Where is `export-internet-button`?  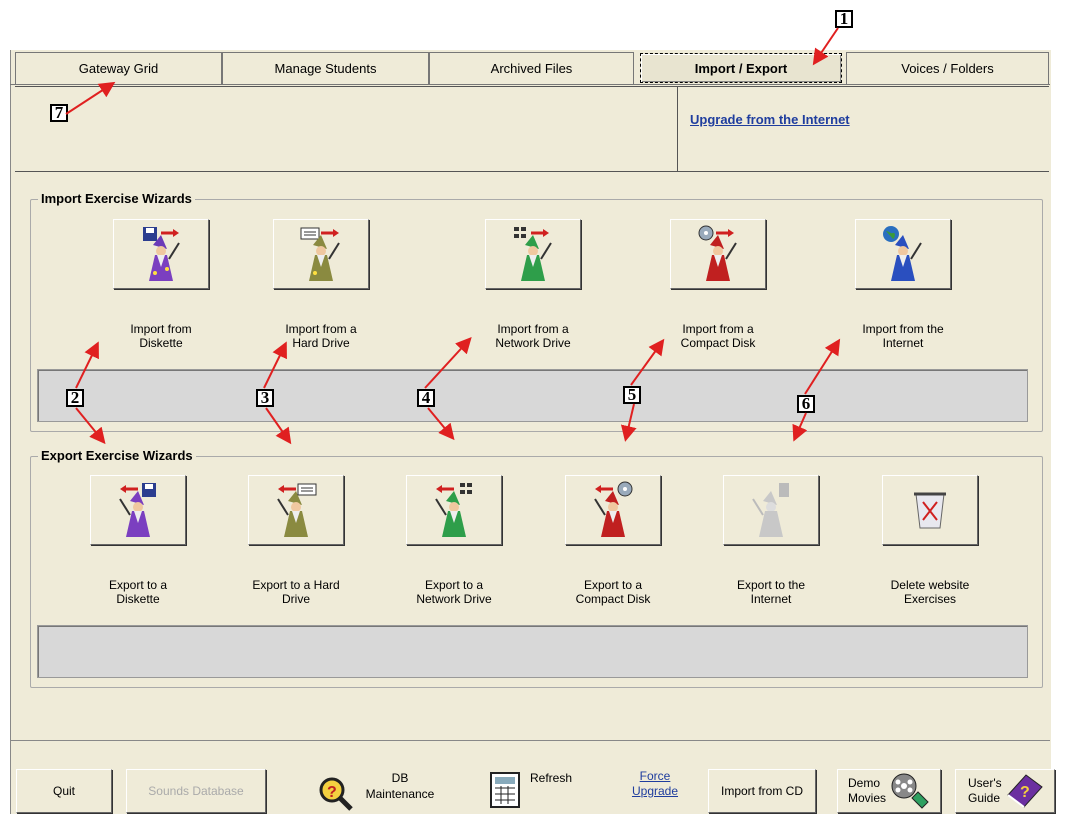 export-internet-button is located at coordinates (771, 510).